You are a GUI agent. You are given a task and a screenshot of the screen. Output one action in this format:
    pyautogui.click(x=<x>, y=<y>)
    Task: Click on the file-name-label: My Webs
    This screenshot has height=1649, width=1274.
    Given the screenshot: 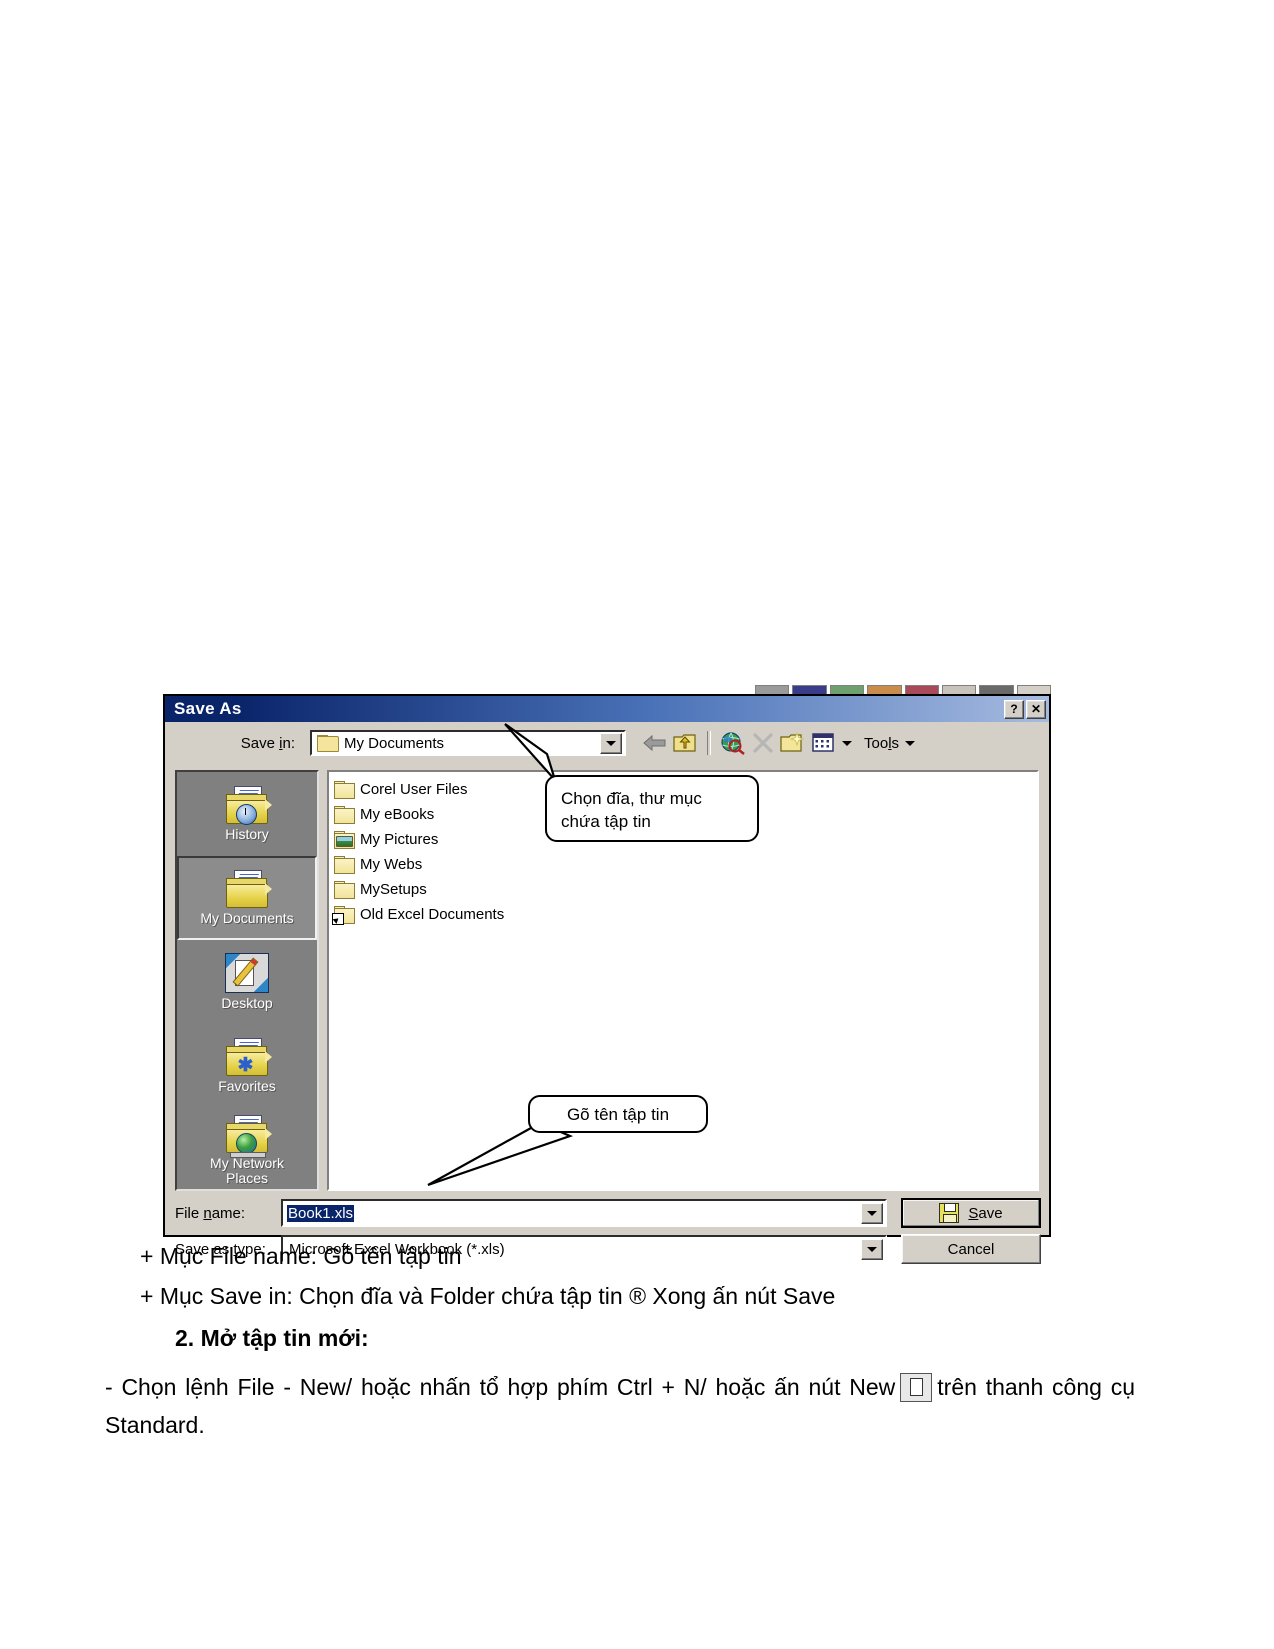 What is the action you would take?
    pyautogui.click(x=391, y=864)
    